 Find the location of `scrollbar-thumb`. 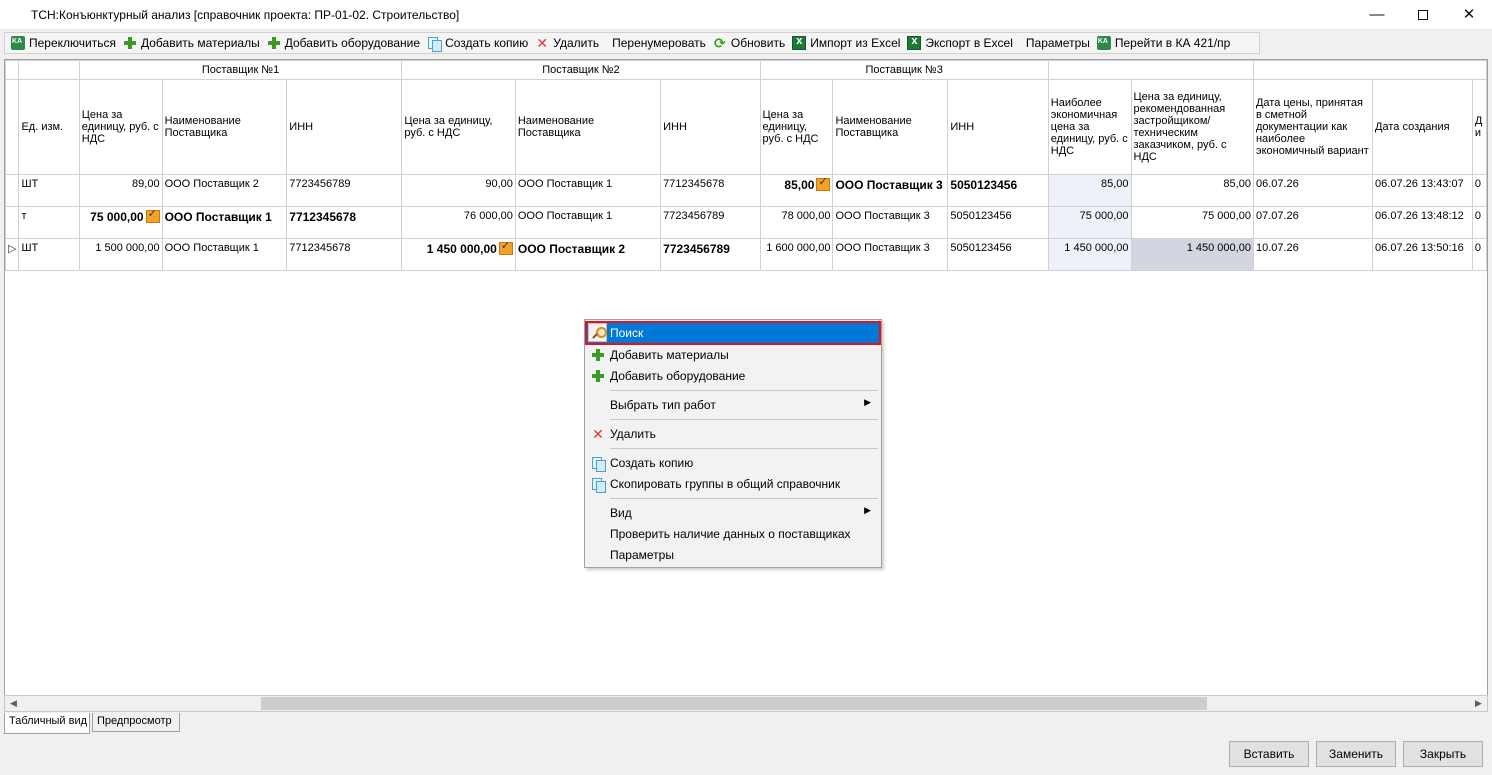

scrollbar-thumb is located at coordinates (734, 703).